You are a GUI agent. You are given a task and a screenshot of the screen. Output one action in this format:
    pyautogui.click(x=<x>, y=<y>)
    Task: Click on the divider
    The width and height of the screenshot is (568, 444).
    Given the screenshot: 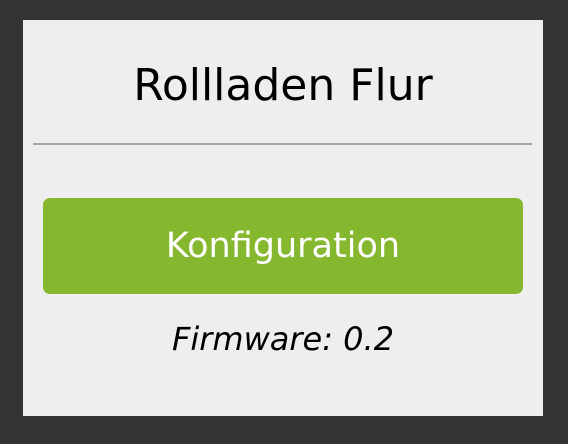 What is the action you would take?
    pyautogui.click(x=282, y=144)
    